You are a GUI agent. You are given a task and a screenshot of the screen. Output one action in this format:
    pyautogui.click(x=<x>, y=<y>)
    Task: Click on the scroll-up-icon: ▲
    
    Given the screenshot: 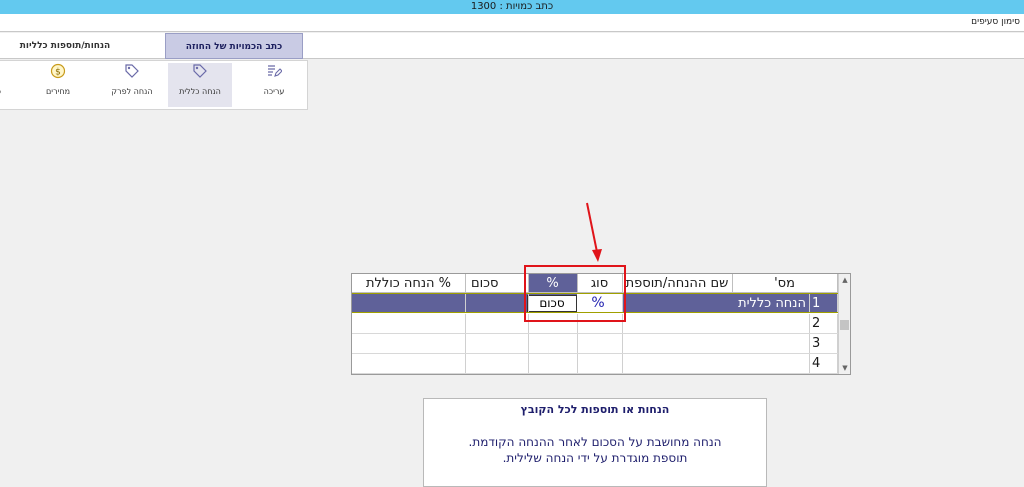 What is the action you would take?
    pyautogui.click(x=845, y=280)
    